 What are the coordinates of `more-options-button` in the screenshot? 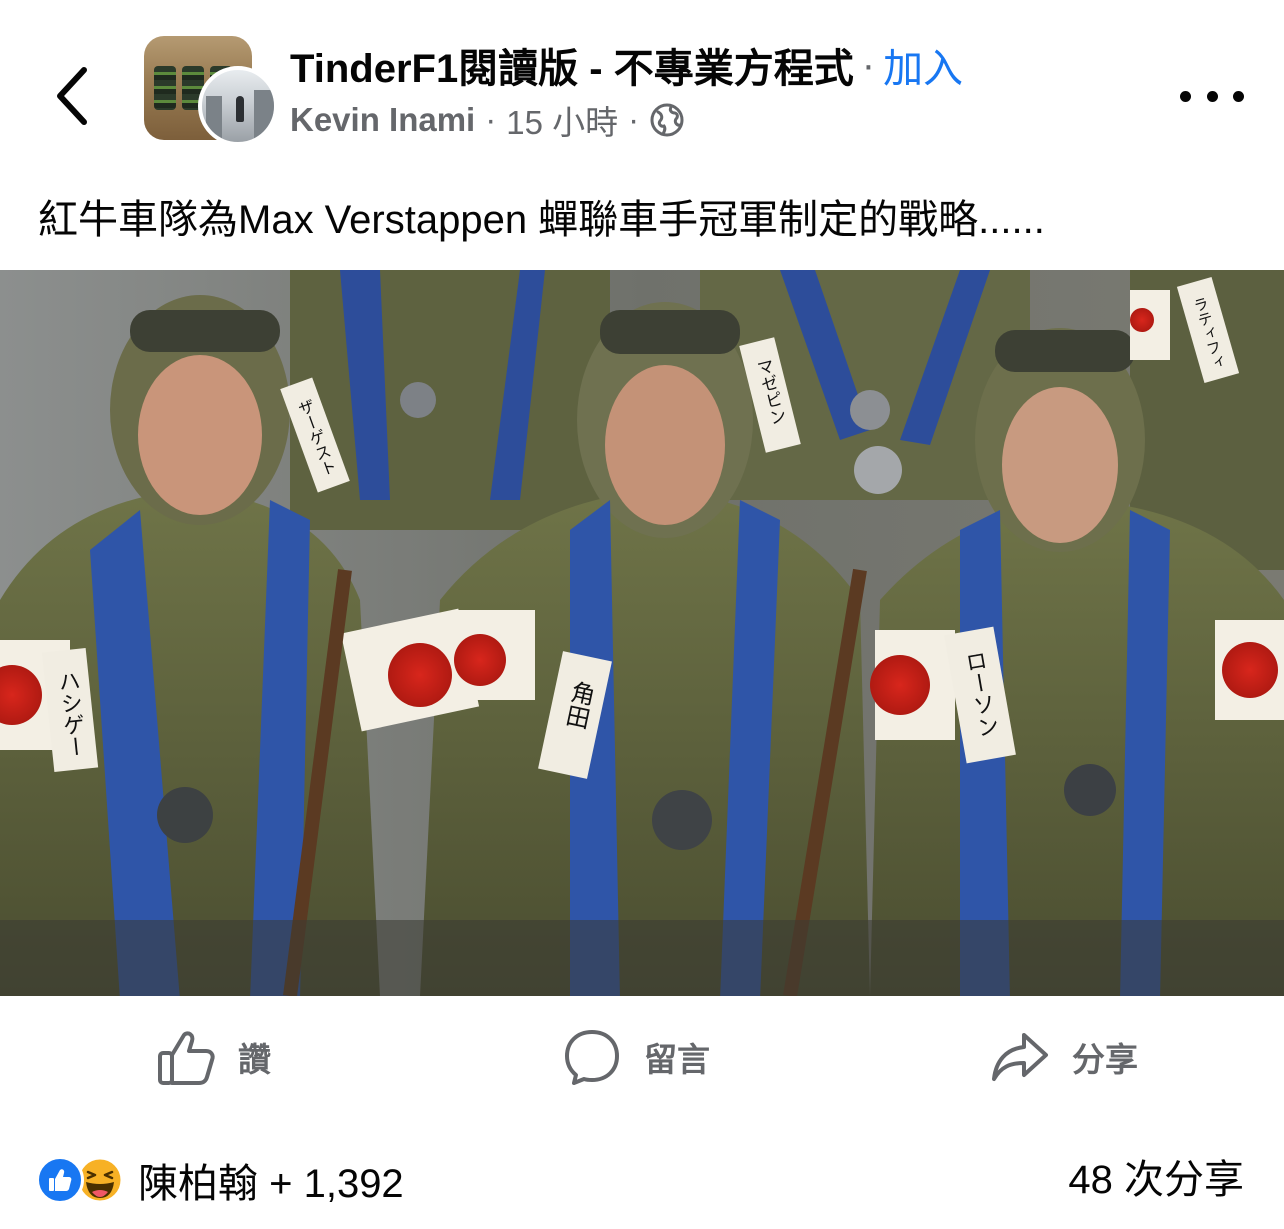 It's located at (1212, 96).